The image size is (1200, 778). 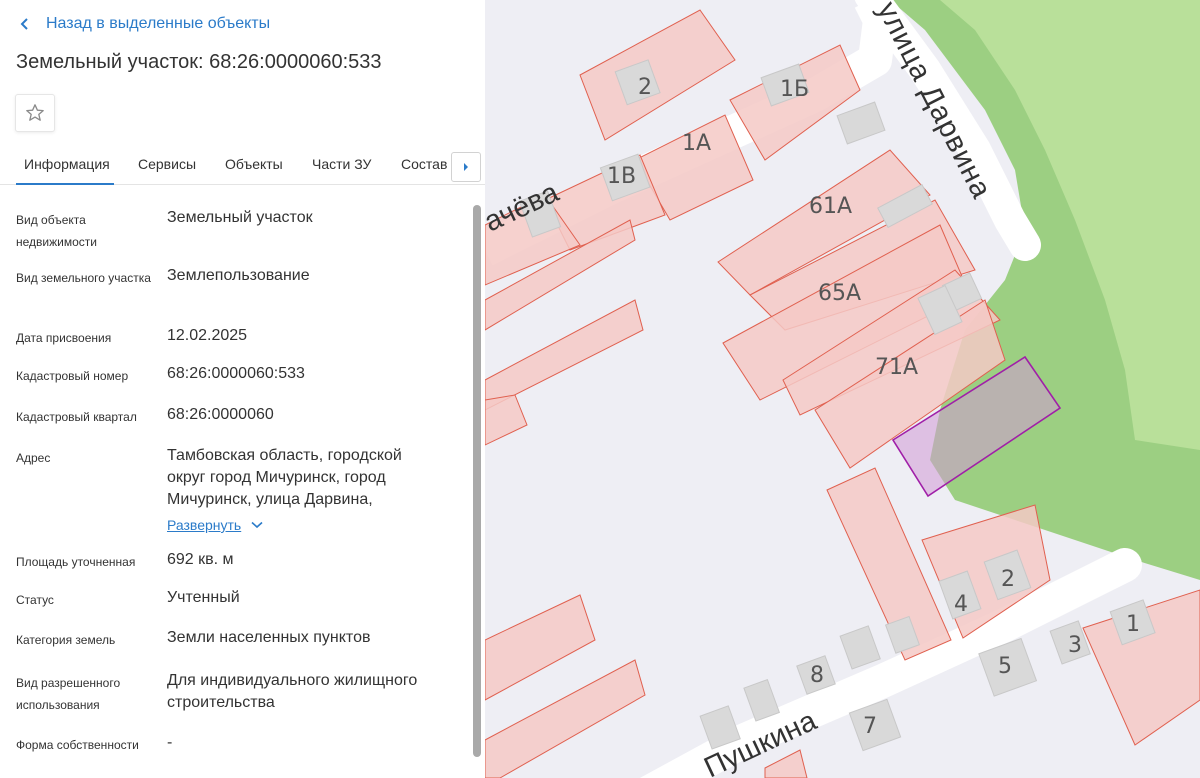 I want to click on expand-link-label: Развернуть, so click(x=204, y=525).